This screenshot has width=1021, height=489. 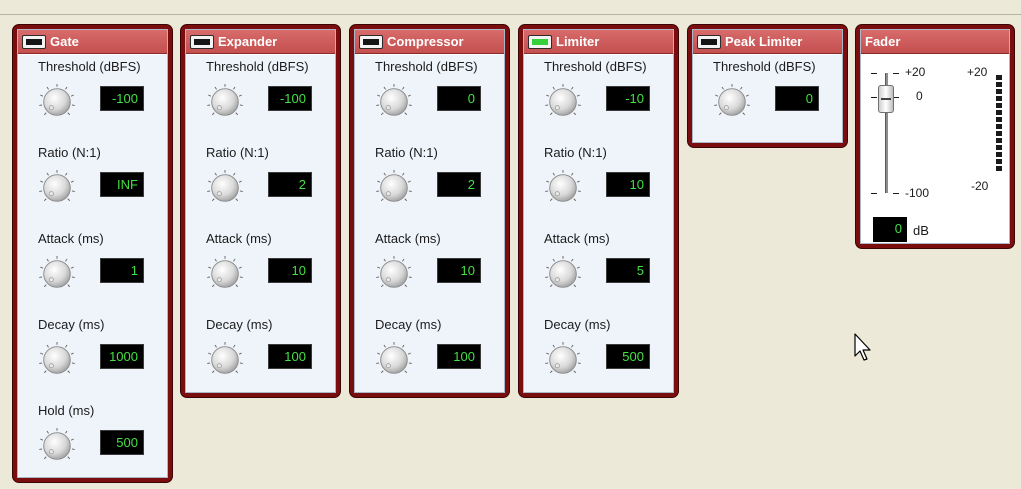 I want to click on expander-attack-param: Attack (ms) 10, so click(x=267, y=270).